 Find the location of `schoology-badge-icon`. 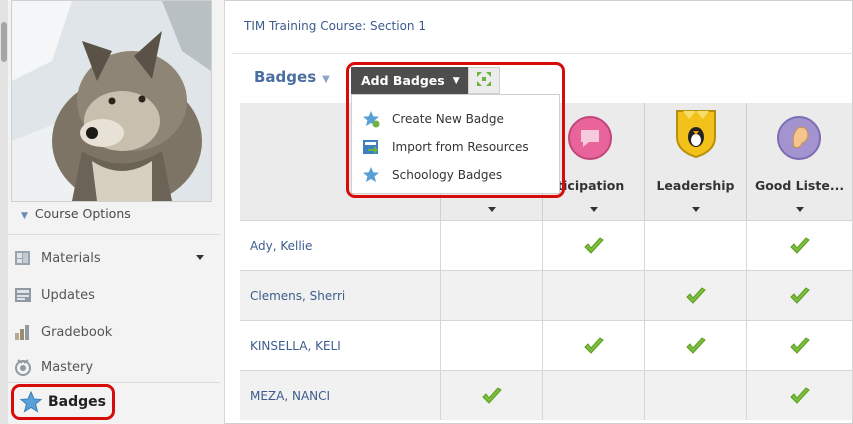

schoology-badge-icon is located at coordinates (371, 175).